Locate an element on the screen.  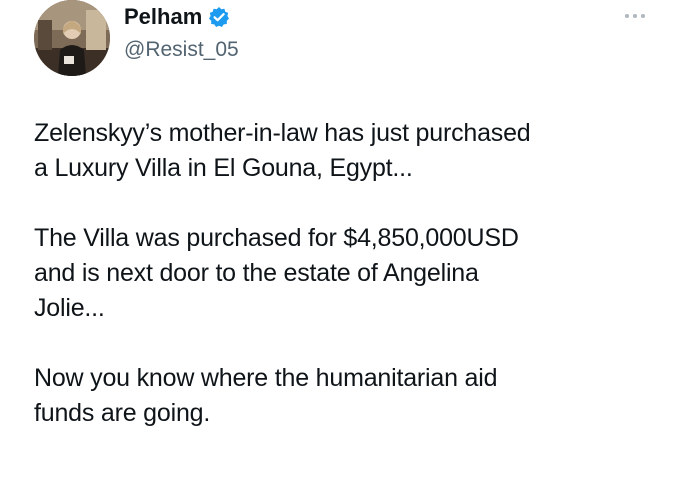
more-horizontal-icon is located at coordinates (635, 16).